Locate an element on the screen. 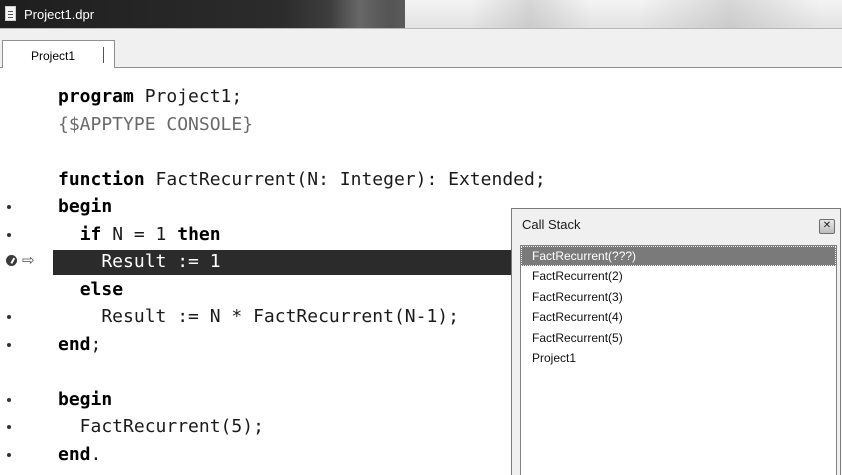 The height and width of the screenshot is (475, 842). call-stack-item: Project1 is located at coordinates (678, 358).